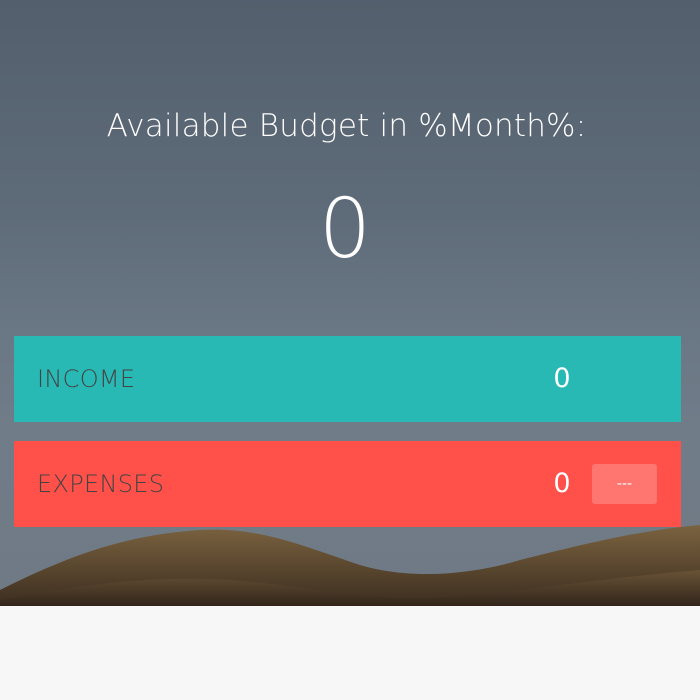 Image resolution: width=700 pixels, height=700 pixels. Describe the element at coordinates (86, 379) in the screenshot. I see `income-label: INCOME` at that location.